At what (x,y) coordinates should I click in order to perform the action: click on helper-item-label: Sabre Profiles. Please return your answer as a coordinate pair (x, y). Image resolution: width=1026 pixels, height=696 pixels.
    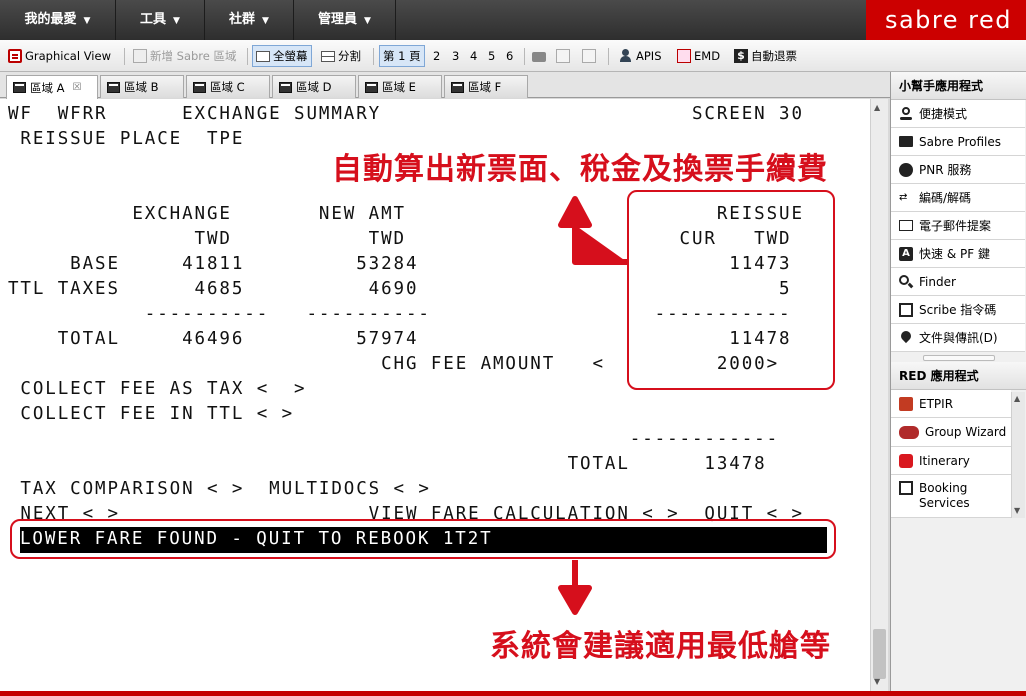
    Looking at the image, I should click on (960, 141).